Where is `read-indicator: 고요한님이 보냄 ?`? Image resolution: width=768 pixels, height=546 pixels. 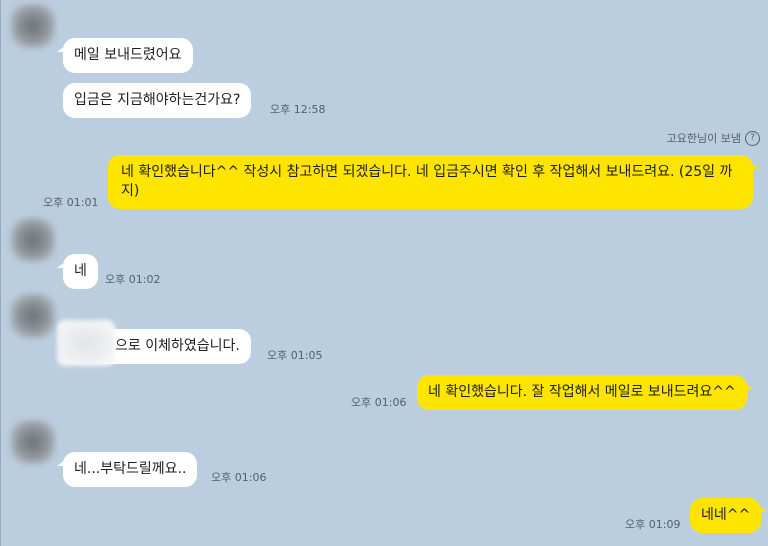
read-indicator: 고요한님이 보냄 ? is located at coordinates (713, 138).